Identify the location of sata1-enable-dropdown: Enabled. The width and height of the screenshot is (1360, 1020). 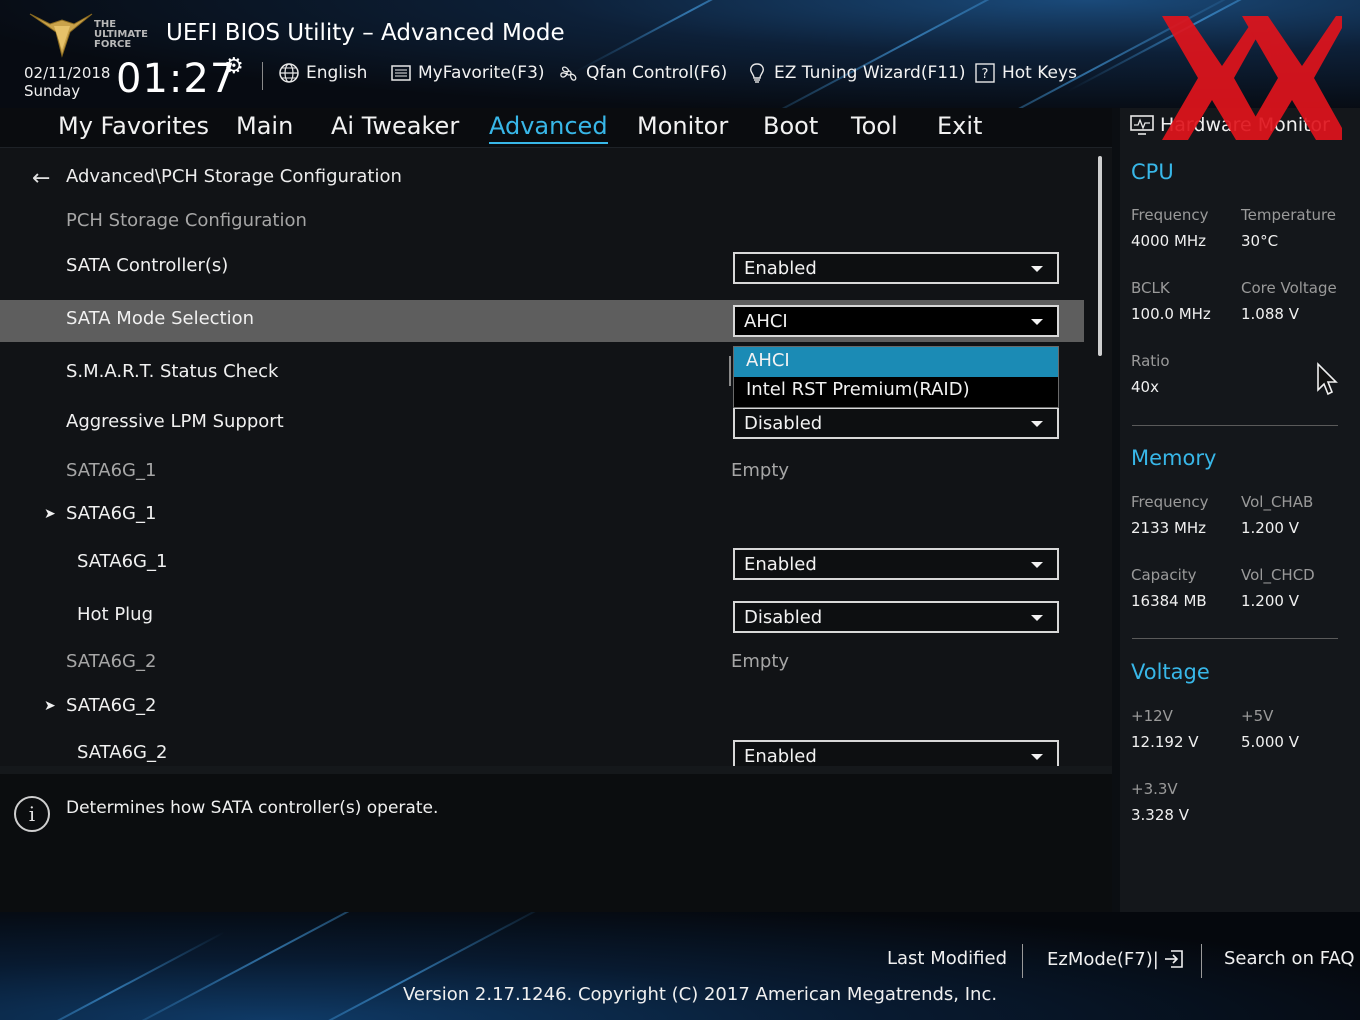
(896, 564).